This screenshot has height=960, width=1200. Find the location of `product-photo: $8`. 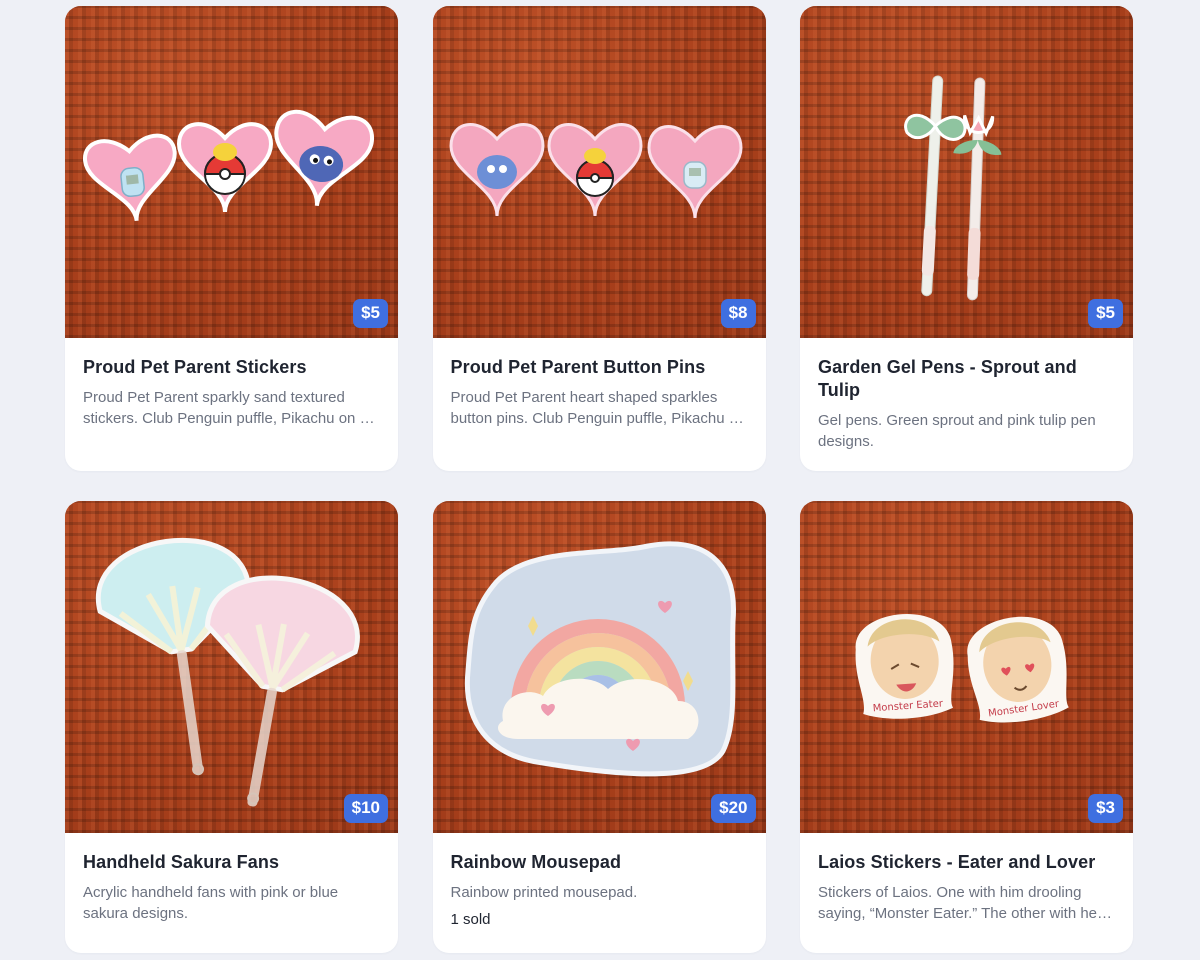

product-photo: $8 is located at coordinates (599, 172).